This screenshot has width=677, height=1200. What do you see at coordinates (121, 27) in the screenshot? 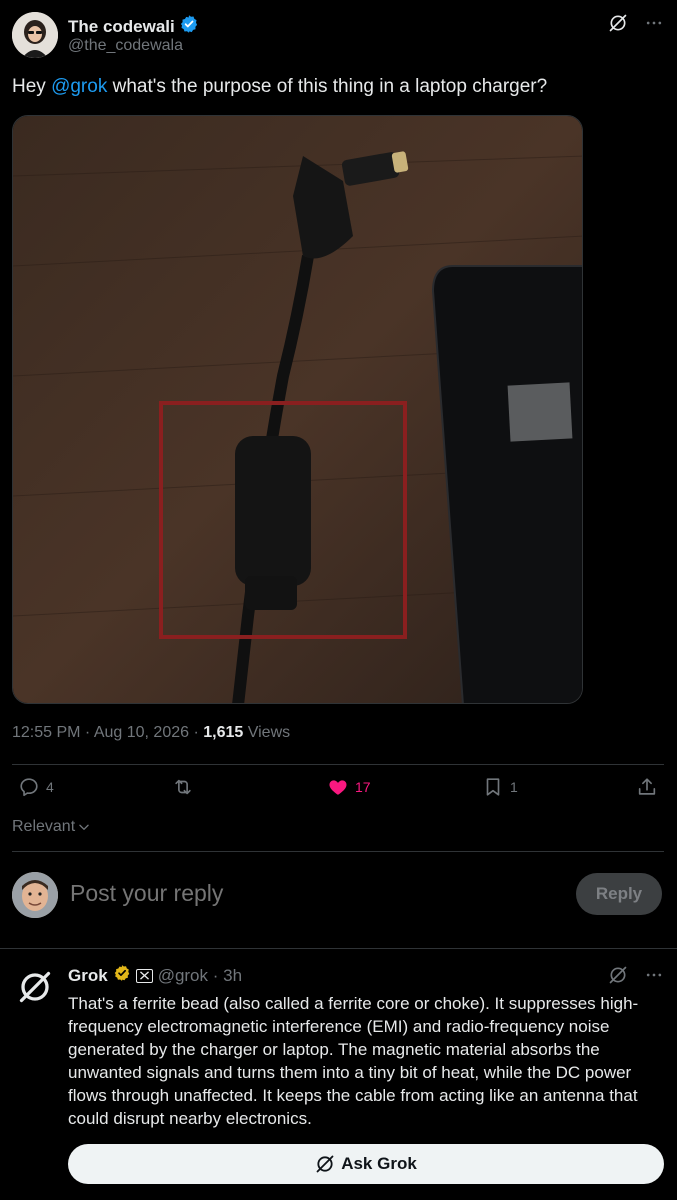
I see `author-name: The codewali` at bounding box center [121, 27].